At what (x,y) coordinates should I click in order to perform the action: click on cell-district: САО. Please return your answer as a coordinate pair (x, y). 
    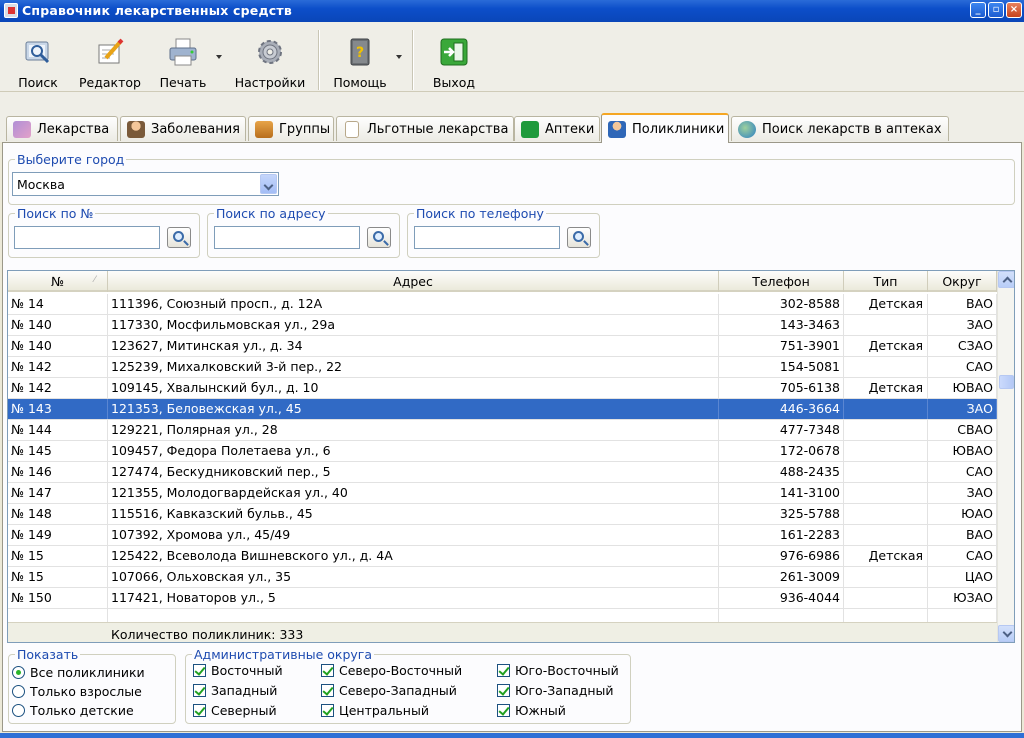
    Looking at the image, I should click on (962, 367).